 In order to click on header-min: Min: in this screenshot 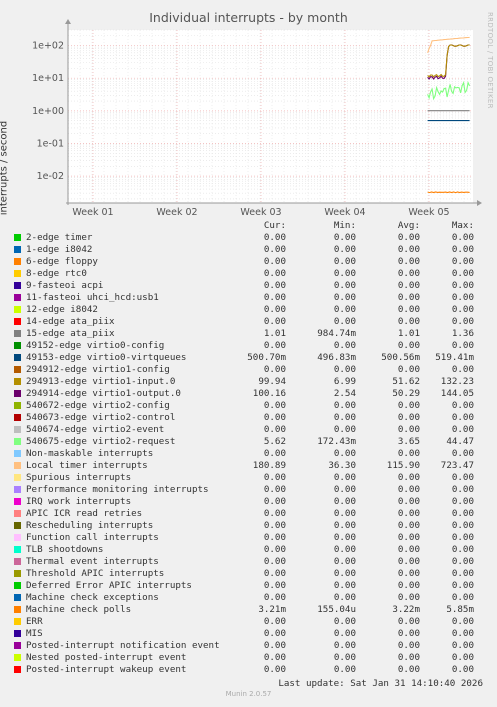, I will do `click(344, 225)`.